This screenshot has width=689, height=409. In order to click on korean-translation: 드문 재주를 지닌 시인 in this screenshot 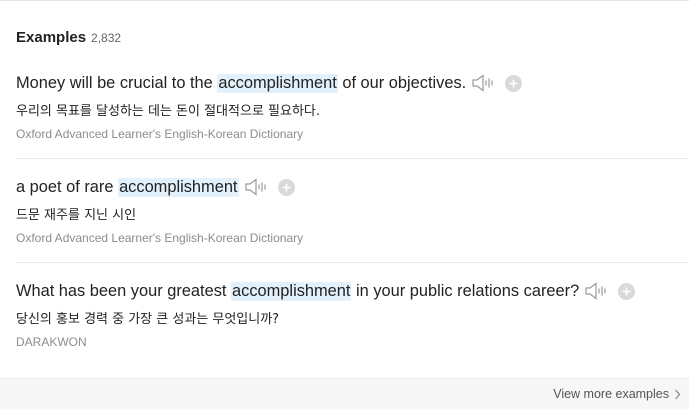, I will do `click(76, 215)`.